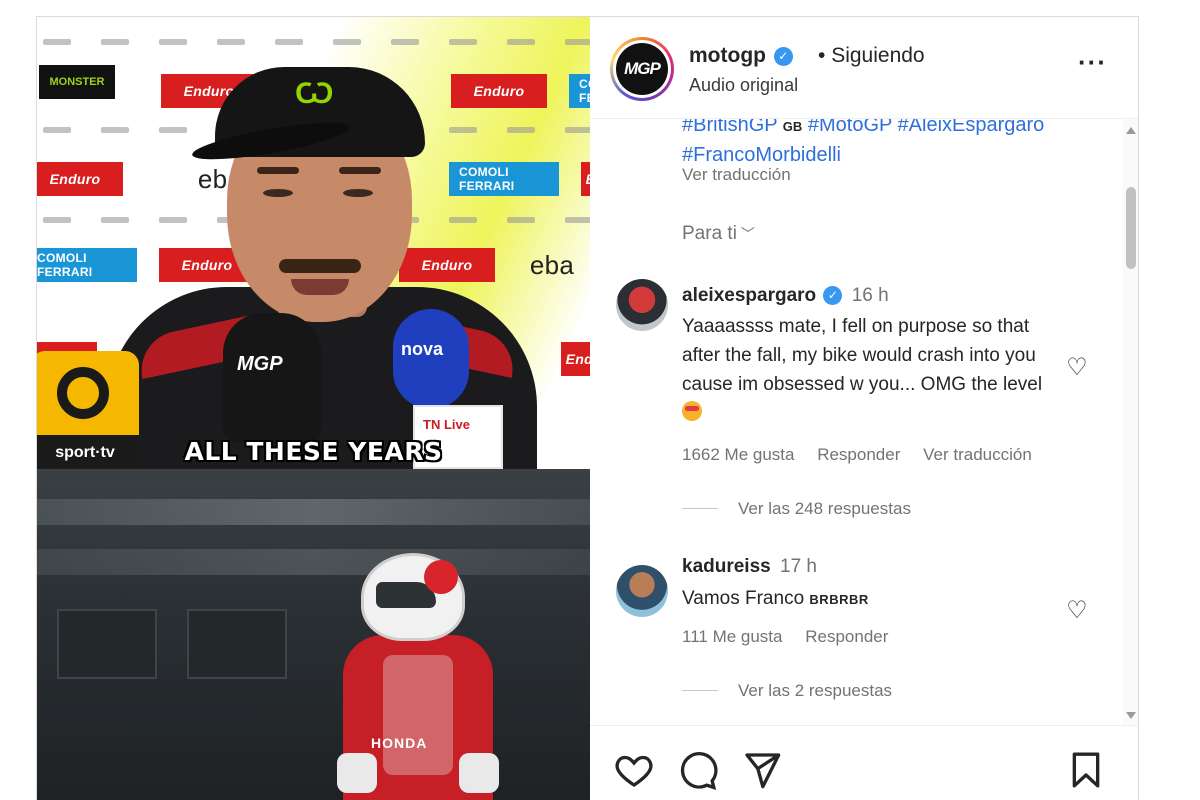 Image resolution: width=1200 pixels, height=800 pixels. What do you see at coordinates (743, 85) in the screenshot?
I see `audio-link: Audio original` at bounding box center [743, 85].